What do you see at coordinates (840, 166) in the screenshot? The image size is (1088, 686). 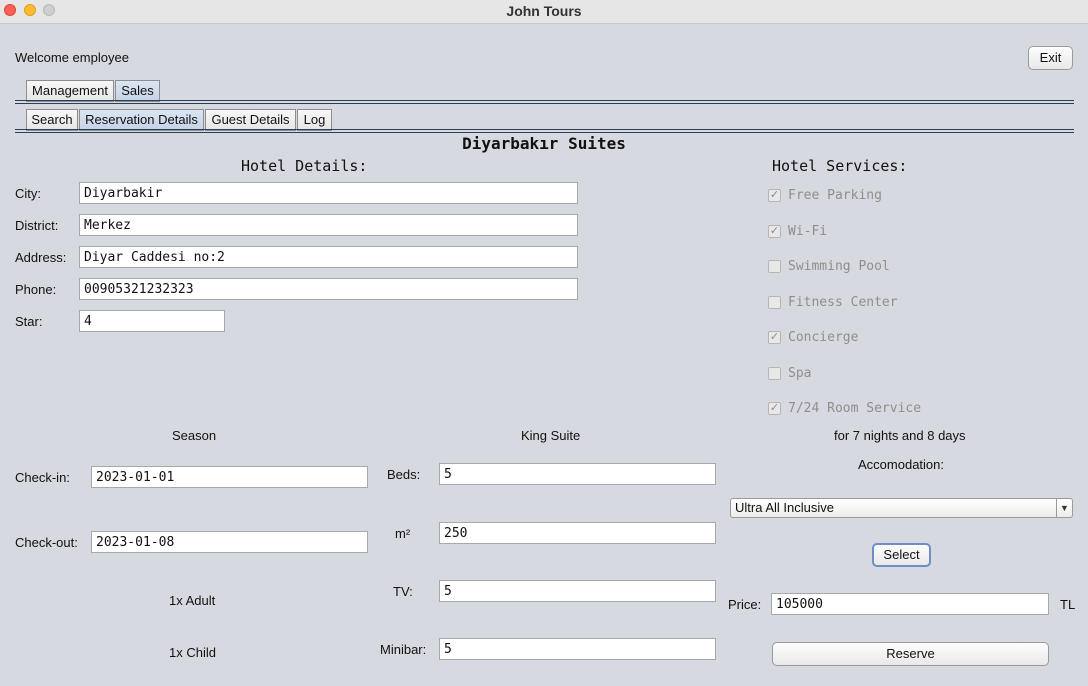 I see `hotel-services-heading: Hotel Services:` at bounding box center [840, 166].